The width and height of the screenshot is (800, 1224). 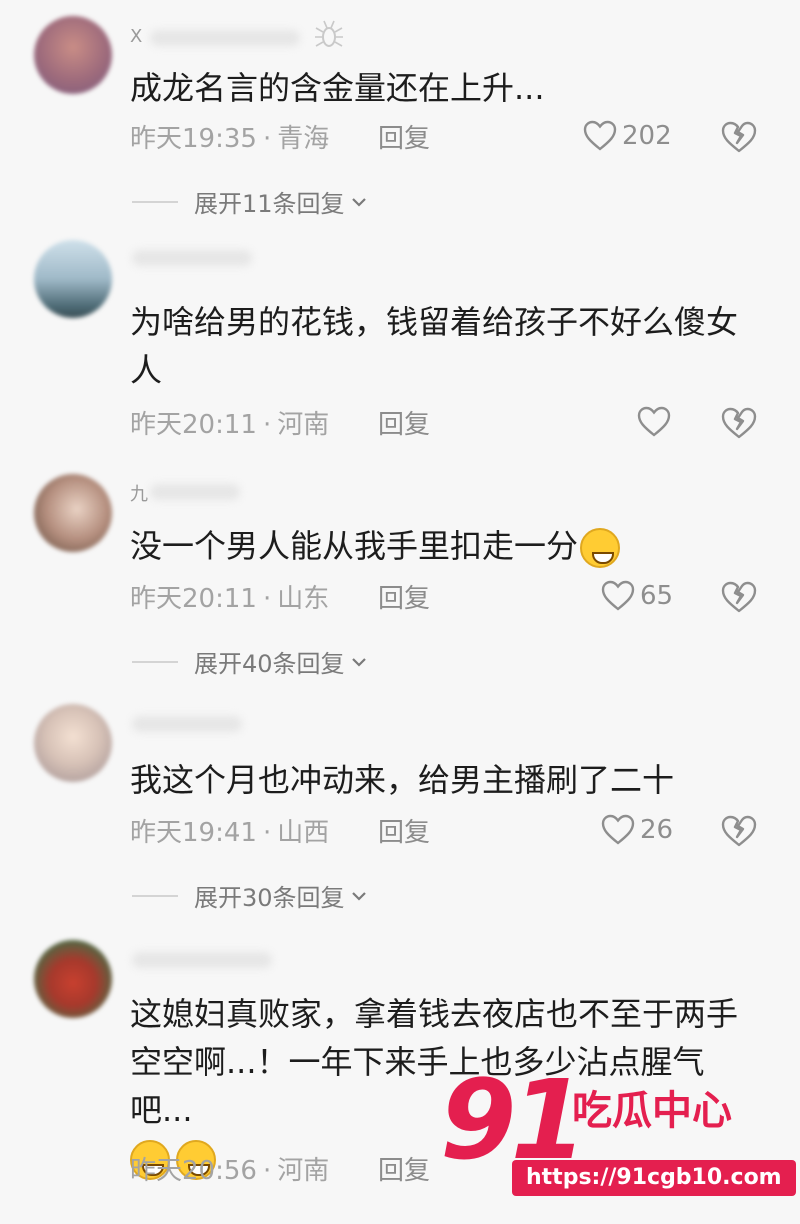 What do you see at coordinates (600, 548) in the screenshot?
I see `laughing-crying-emoji-icon` at bounding box center [600, 548].